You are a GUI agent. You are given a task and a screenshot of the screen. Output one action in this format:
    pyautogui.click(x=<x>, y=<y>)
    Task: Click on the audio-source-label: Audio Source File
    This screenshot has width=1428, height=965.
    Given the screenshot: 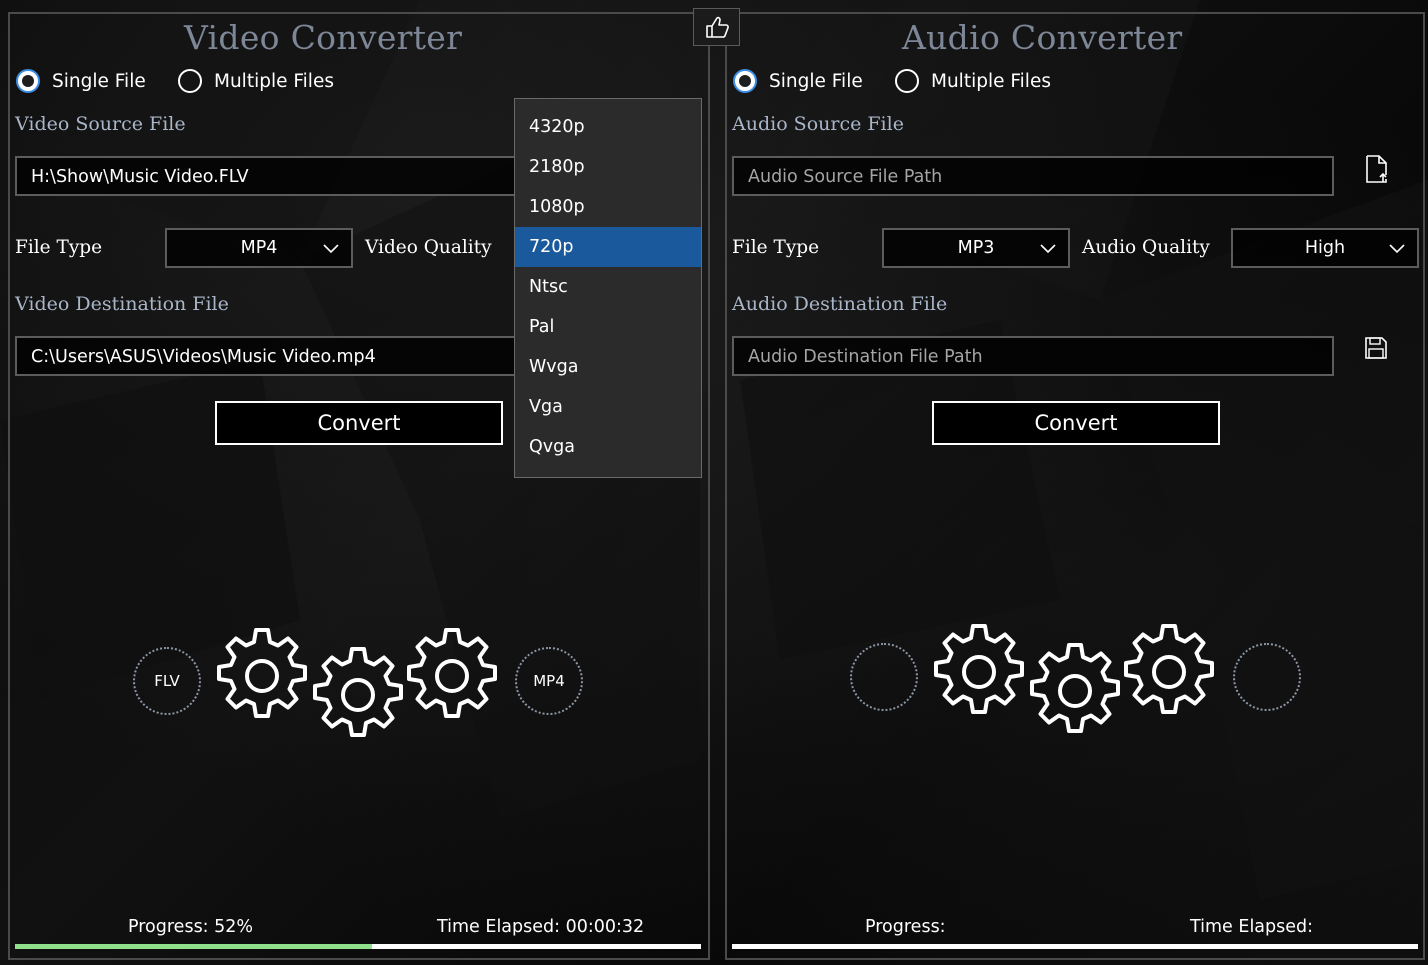 What is the action you would take?
    pyautogui.click(x=818, y=124)
    